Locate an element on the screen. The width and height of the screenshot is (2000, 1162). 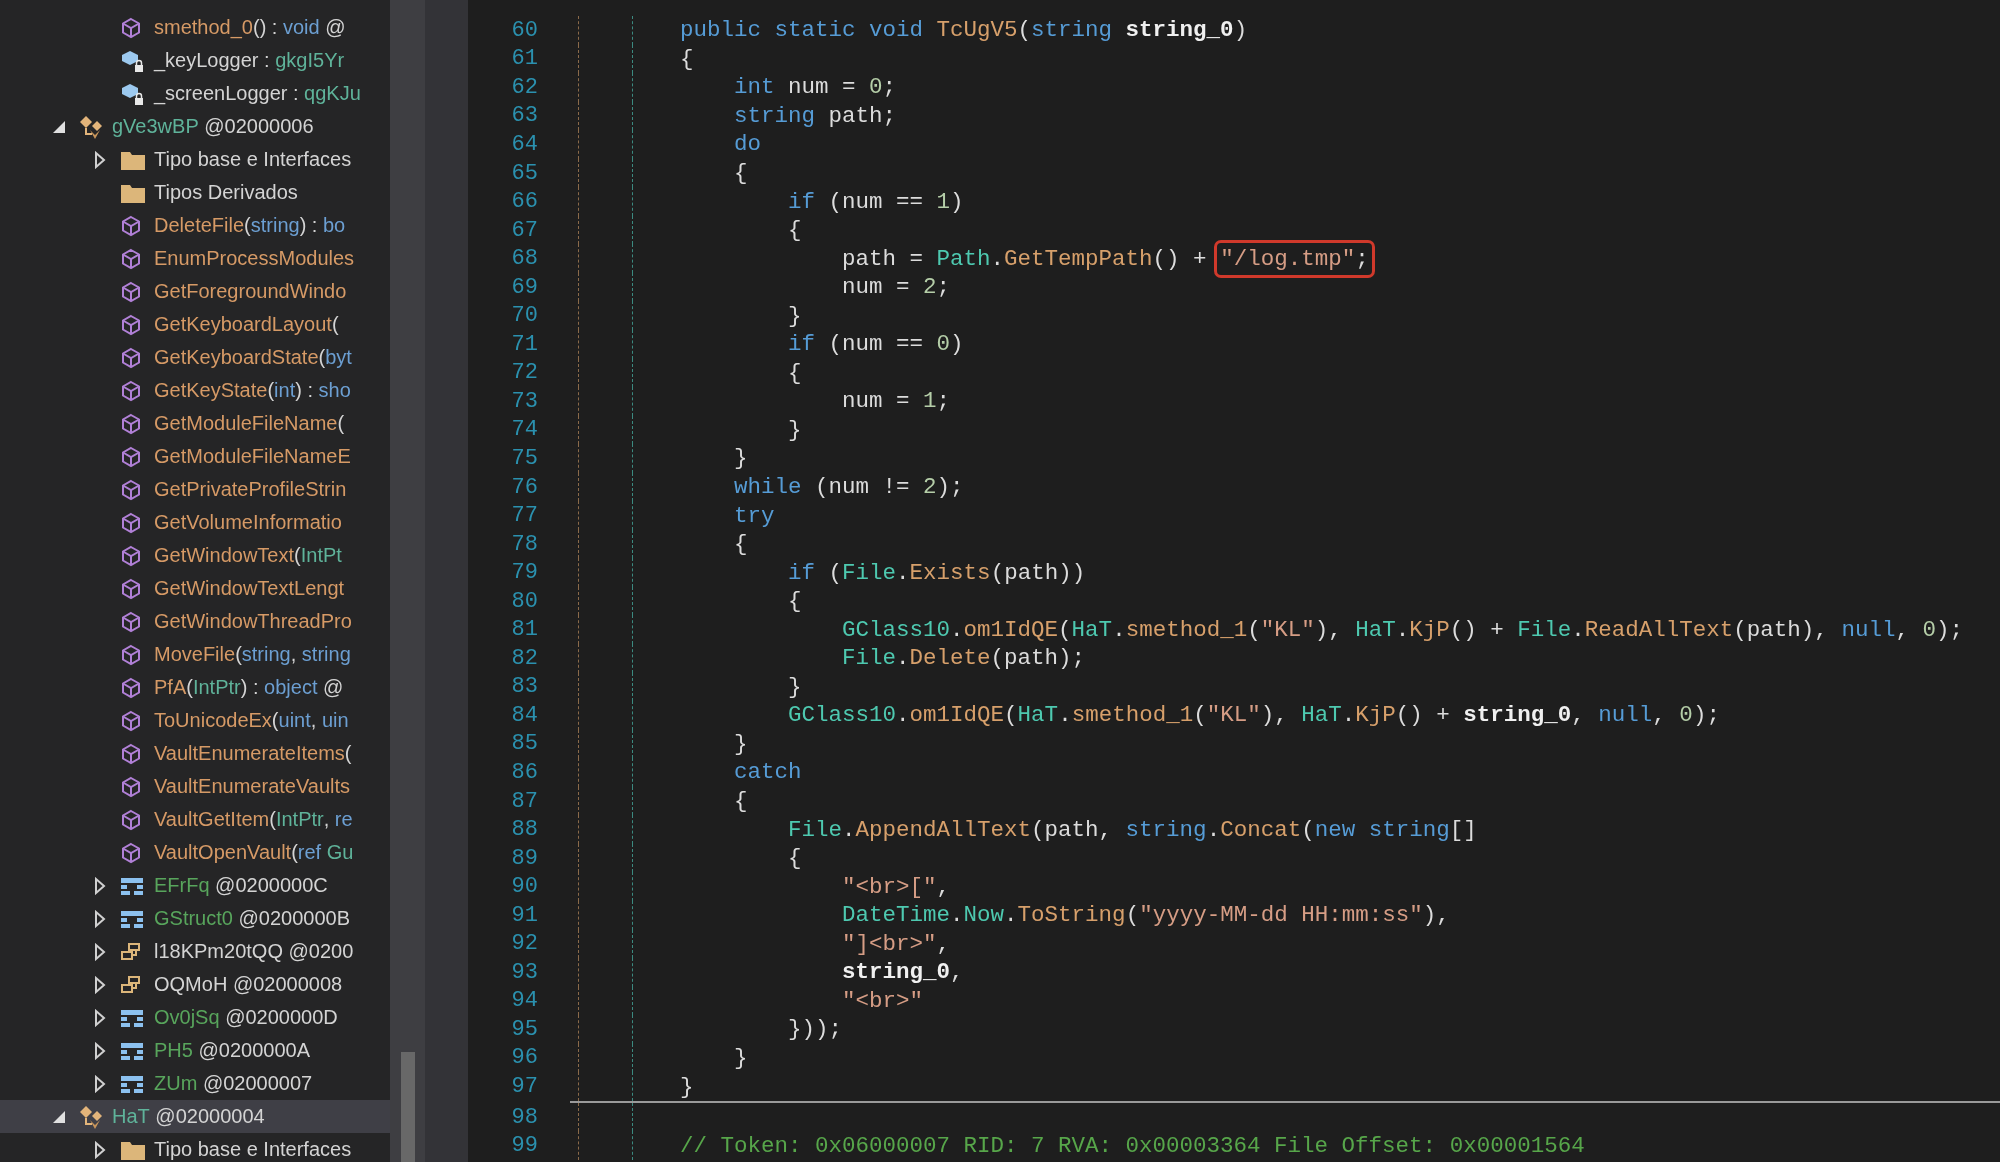
keyword: string is located at coordinates (1166, 829).